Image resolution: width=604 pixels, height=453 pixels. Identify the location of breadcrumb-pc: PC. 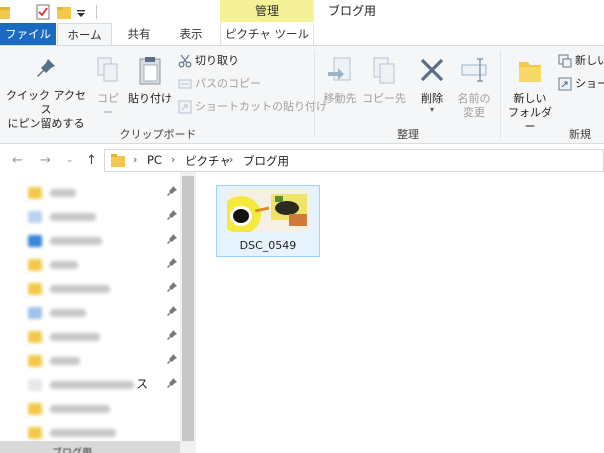
(154, 160).